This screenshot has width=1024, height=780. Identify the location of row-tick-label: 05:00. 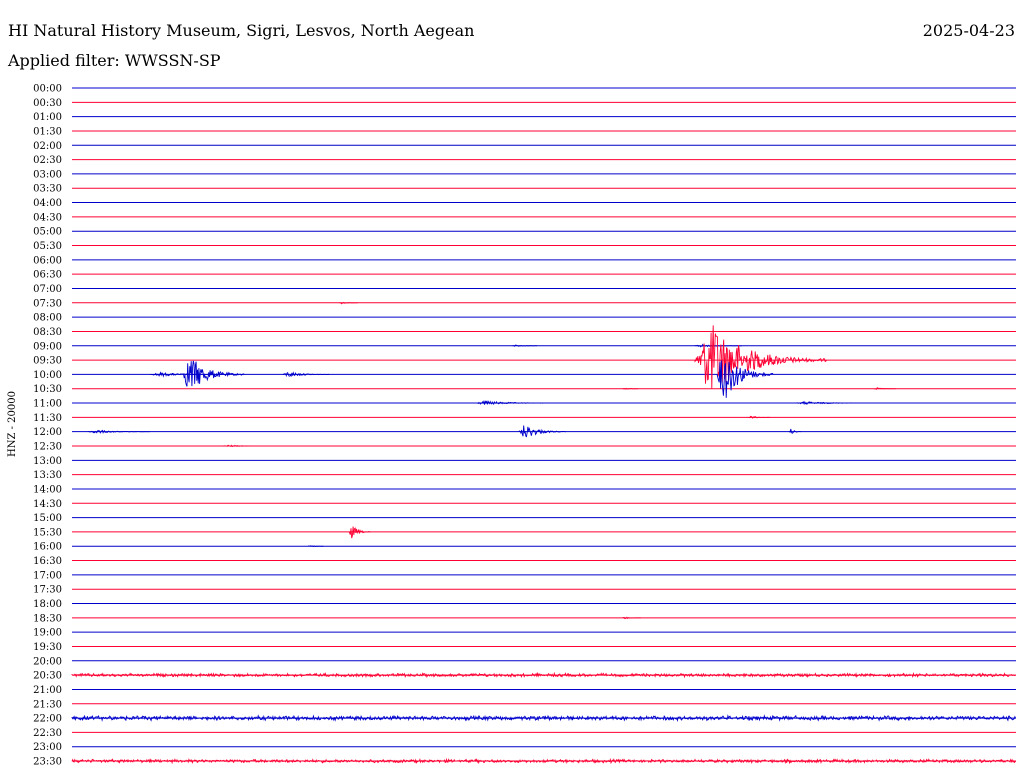
(47, 232).